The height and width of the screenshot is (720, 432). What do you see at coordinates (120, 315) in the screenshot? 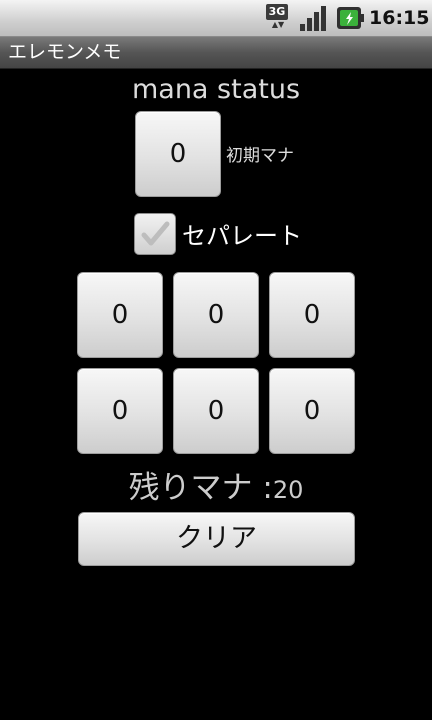
I see `mana-button-1: 0` at bounding box center [120, 315].